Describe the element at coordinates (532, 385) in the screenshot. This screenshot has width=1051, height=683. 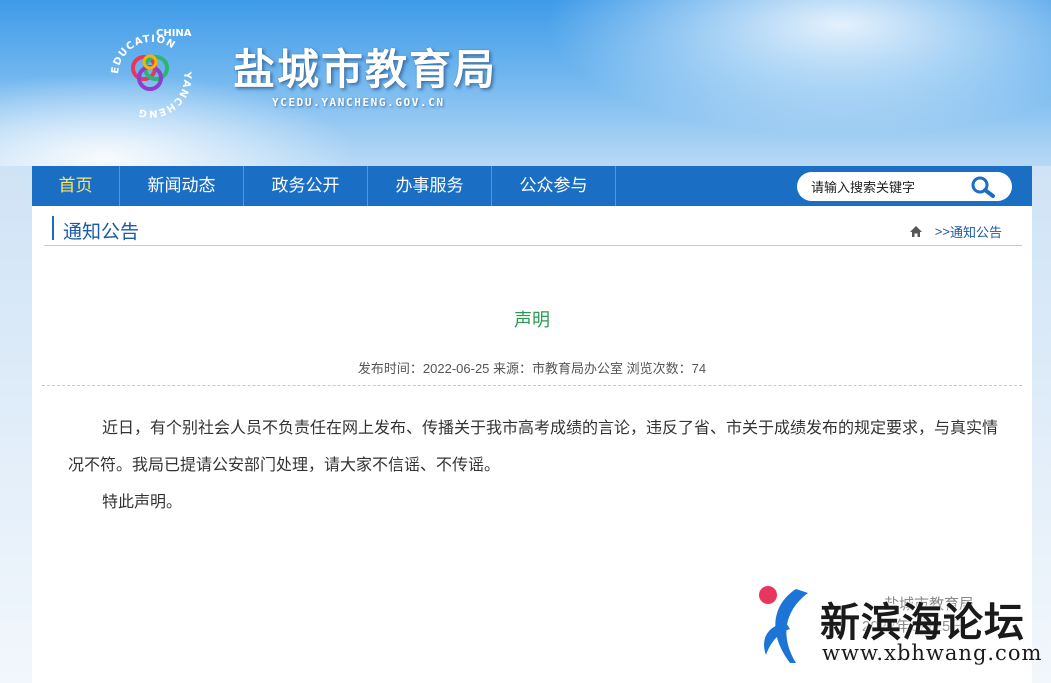
I see `meta-divider` at that location.